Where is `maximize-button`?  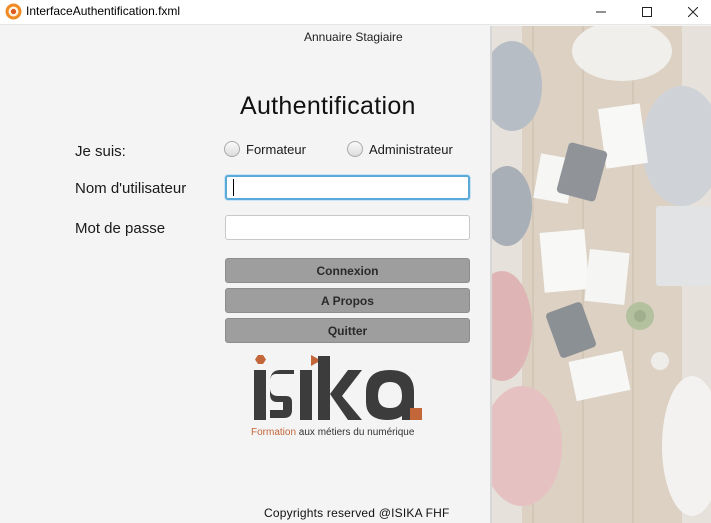 maximize-button is located at coordinates (647, 12).